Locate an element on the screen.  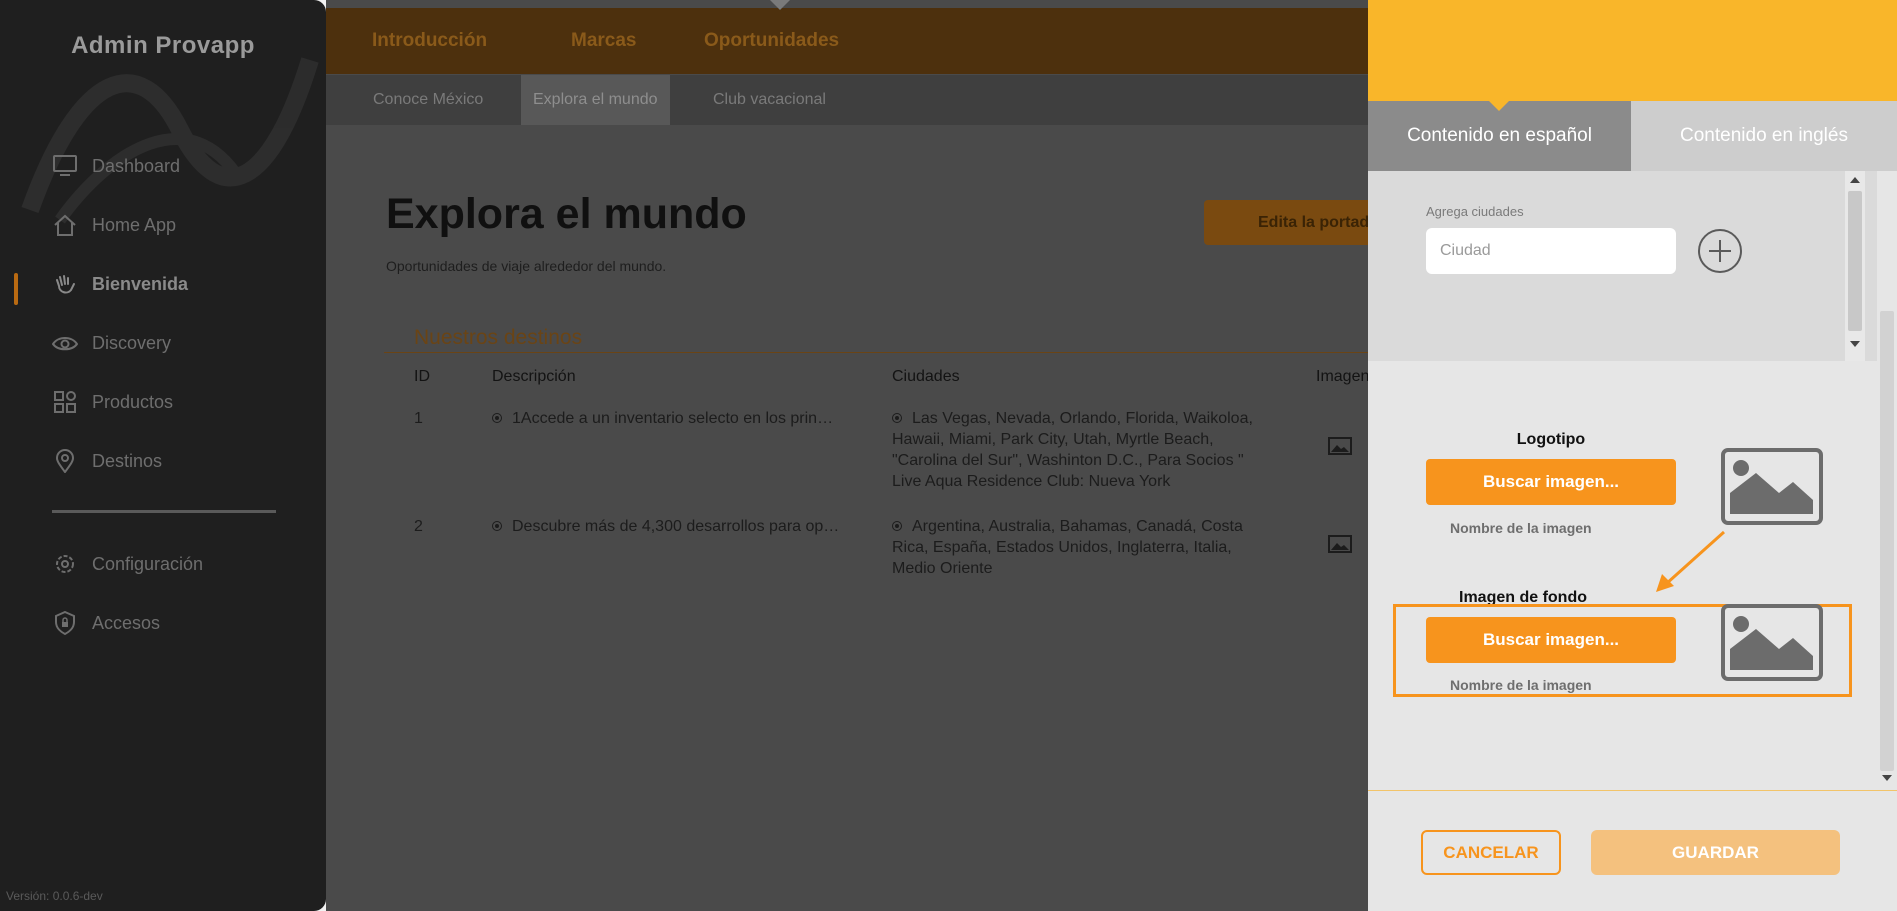
logo-file-name: Nombre de la imagen is located at coordinates (1521, 528).